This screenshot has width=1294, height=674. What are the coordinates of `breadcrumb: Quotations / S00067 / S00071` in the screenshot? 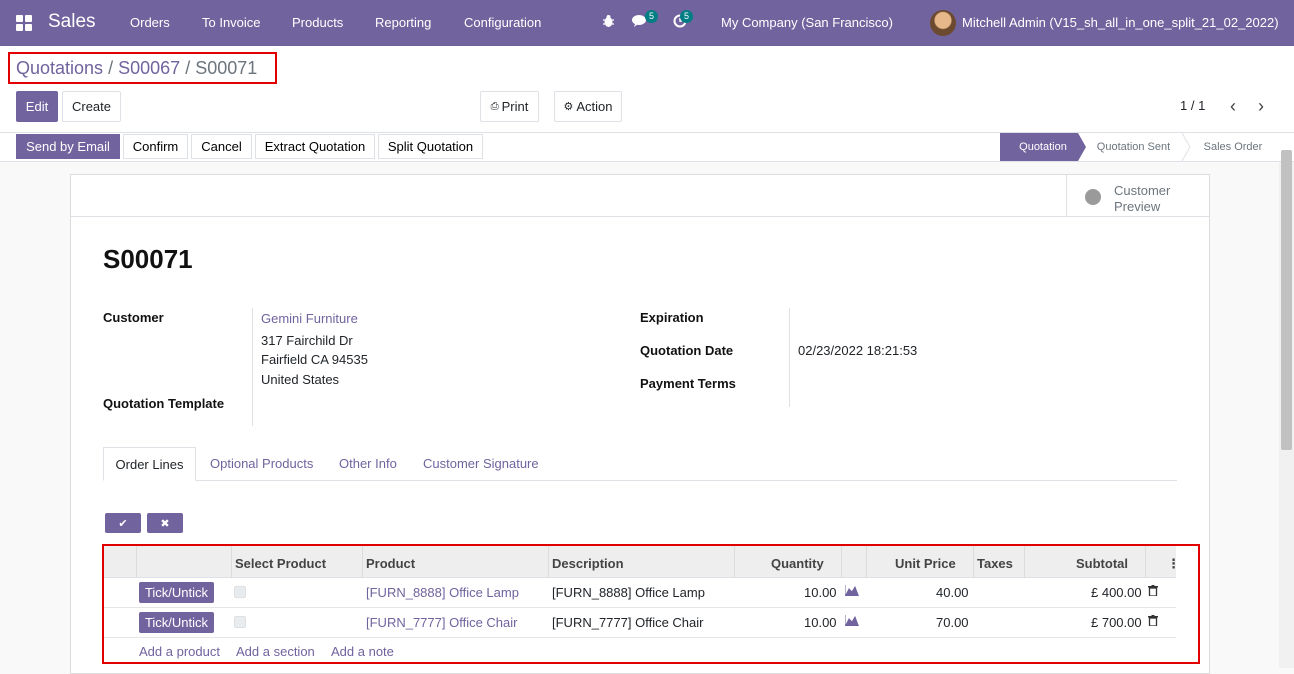 It's located at (136, 68).